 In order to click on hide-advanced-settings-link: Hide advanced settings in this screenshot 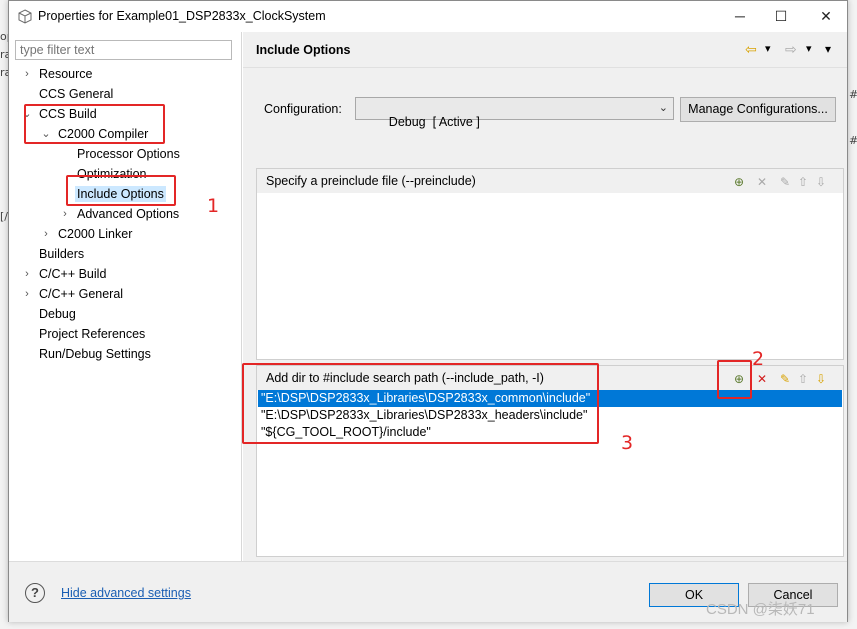, I will do `click(126, 593)`.